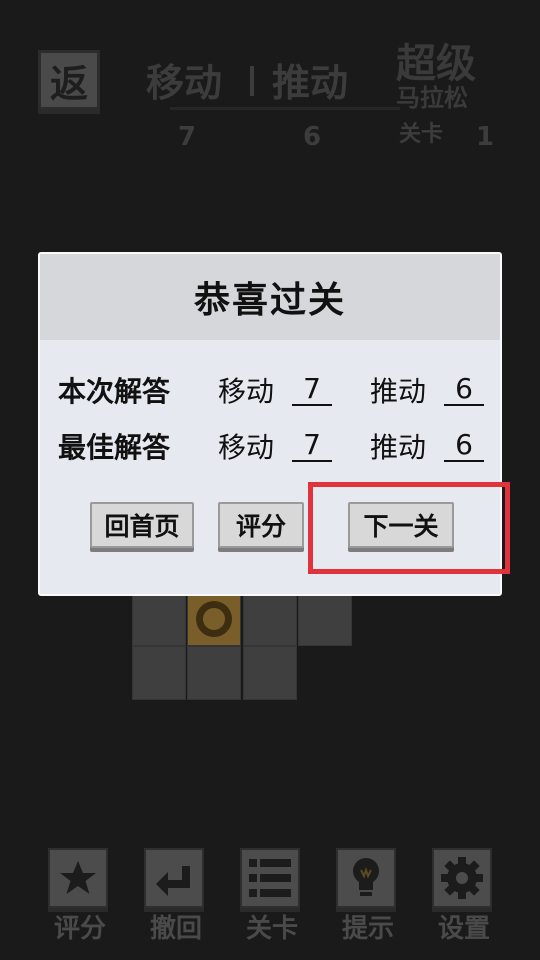  I want to click on current-moves-value: 7, so click(312, 390).